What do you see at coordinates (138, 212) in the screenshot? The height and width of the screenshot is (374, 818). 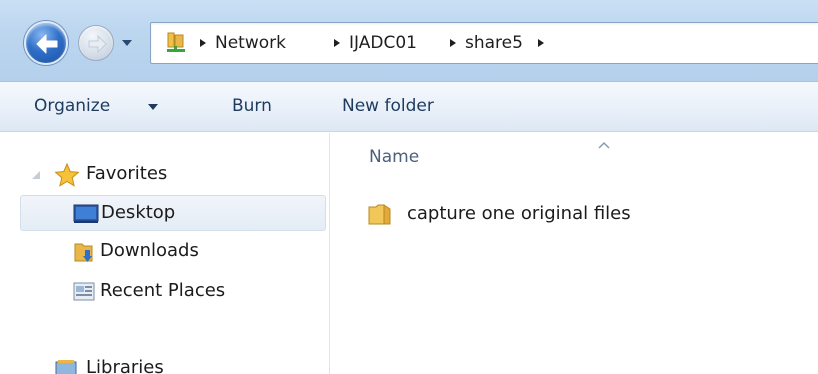 I see `nav-label-desktop: Desktop` at bounding box center [138, 212].